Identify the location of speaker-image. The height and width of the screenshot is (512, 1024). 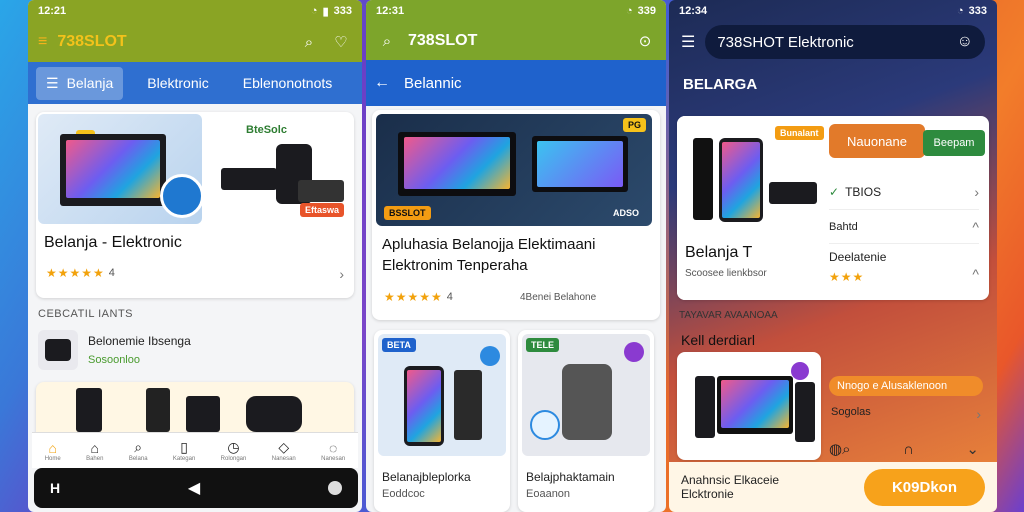
(587, 402).